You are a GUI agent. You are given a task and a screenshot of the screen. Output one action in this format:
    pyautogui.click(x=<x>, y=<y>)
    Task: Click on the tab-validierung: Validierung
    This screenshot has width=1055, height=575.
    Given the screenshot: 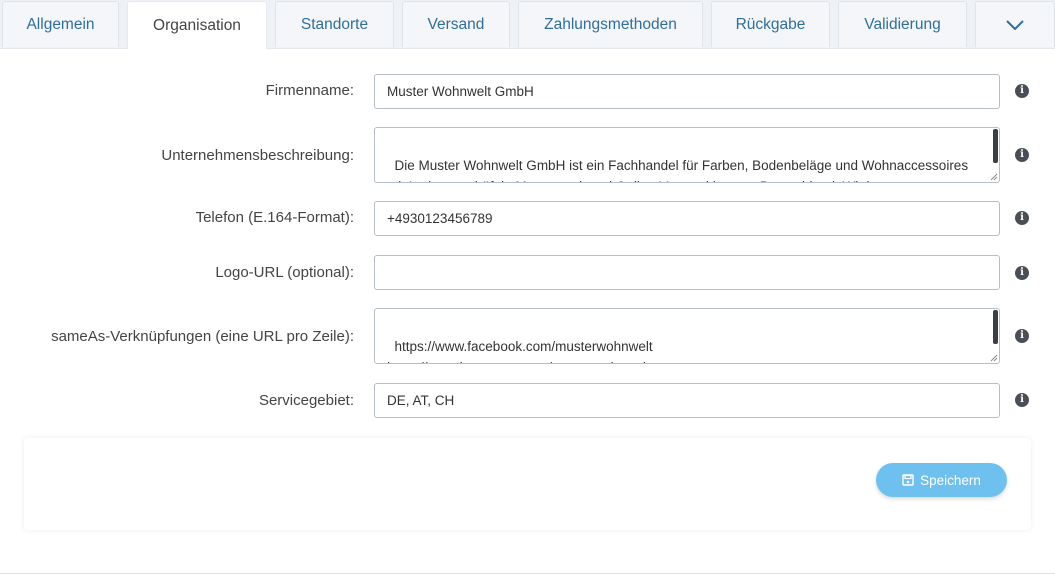 What is the action you would take?
    pyautogui.click(x=902, y=24)
    